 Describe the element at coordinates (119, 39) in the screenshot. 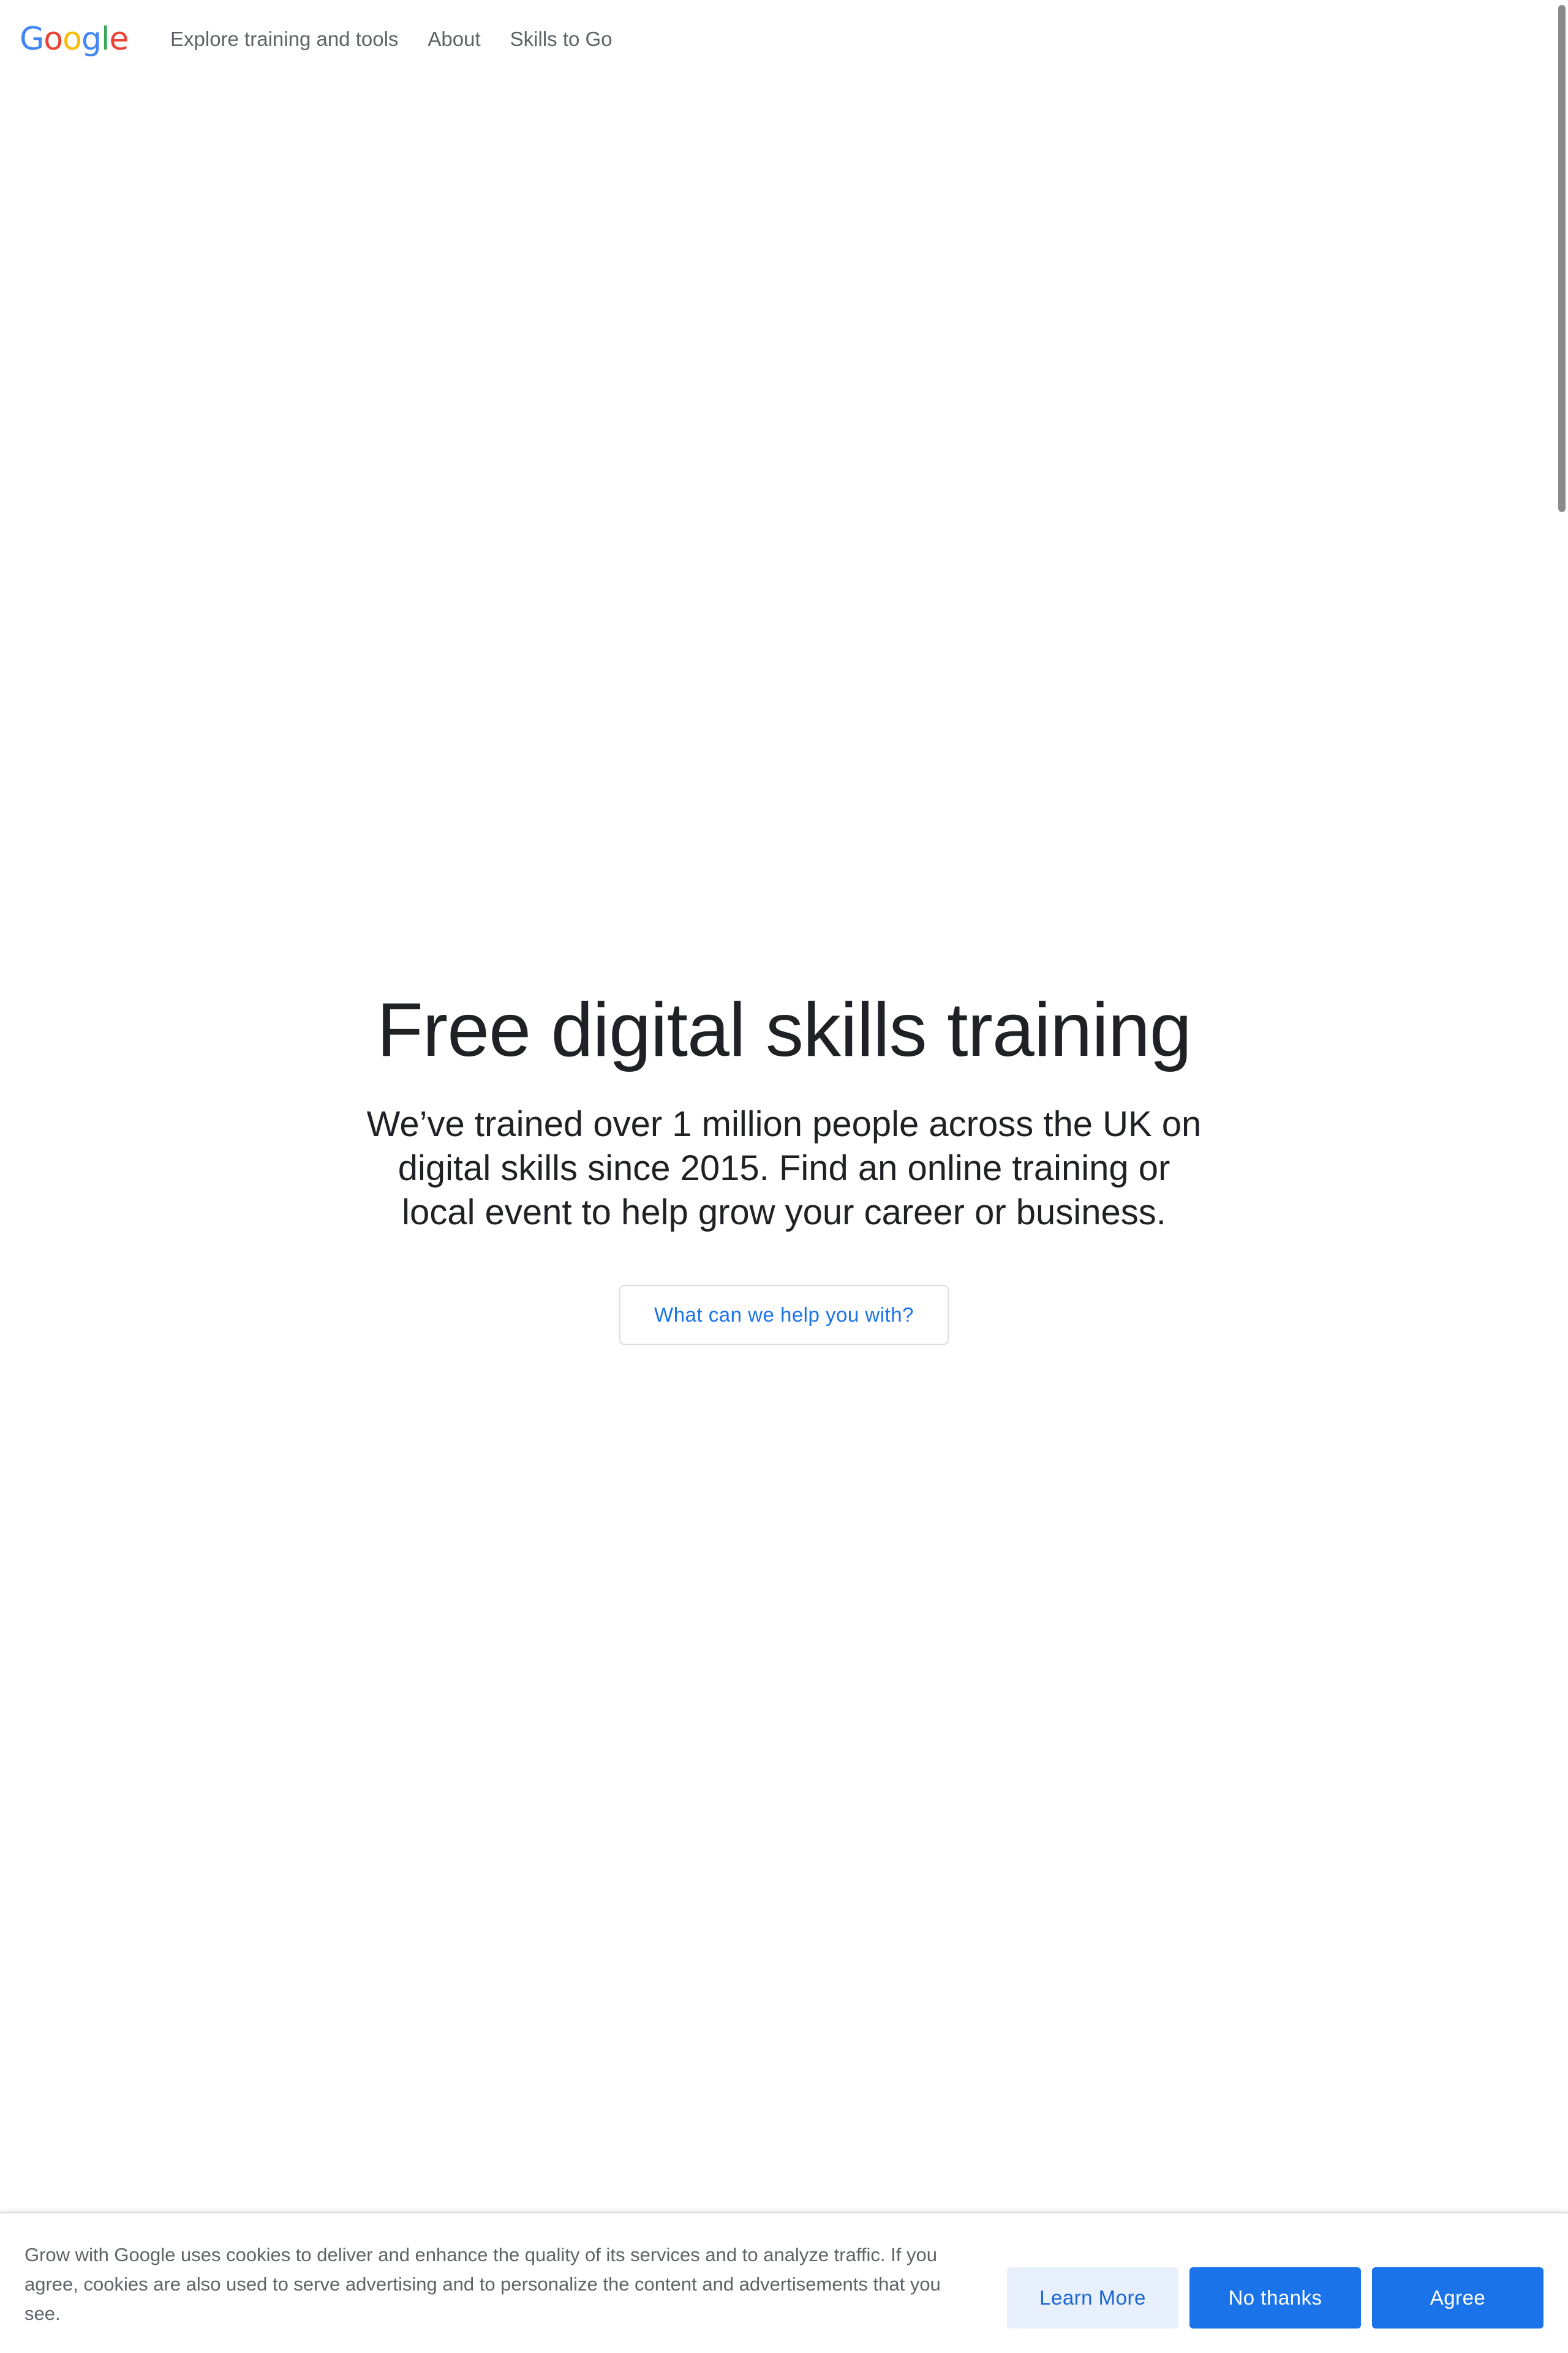

I see `logo-letter-e: e` at that location.